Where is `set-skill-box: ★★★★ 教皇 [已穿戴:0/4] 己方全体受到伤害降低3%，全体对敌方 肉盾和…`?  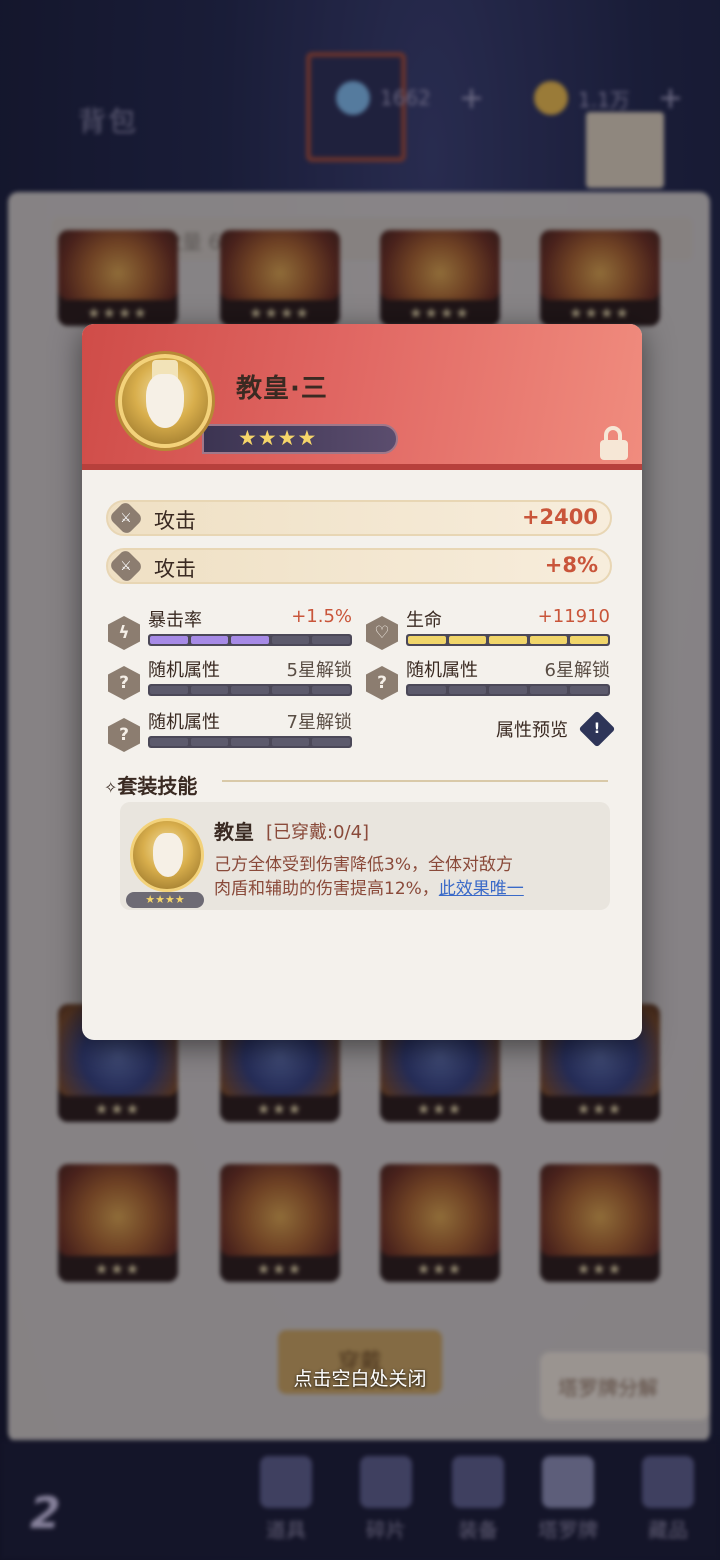 set-skill-box: ★★★★ 教皇 [已穿戴:0/4] 己方全体受到伤害降低3%，全体对敌方 肉盾和… is located at coordinates (365, 856).